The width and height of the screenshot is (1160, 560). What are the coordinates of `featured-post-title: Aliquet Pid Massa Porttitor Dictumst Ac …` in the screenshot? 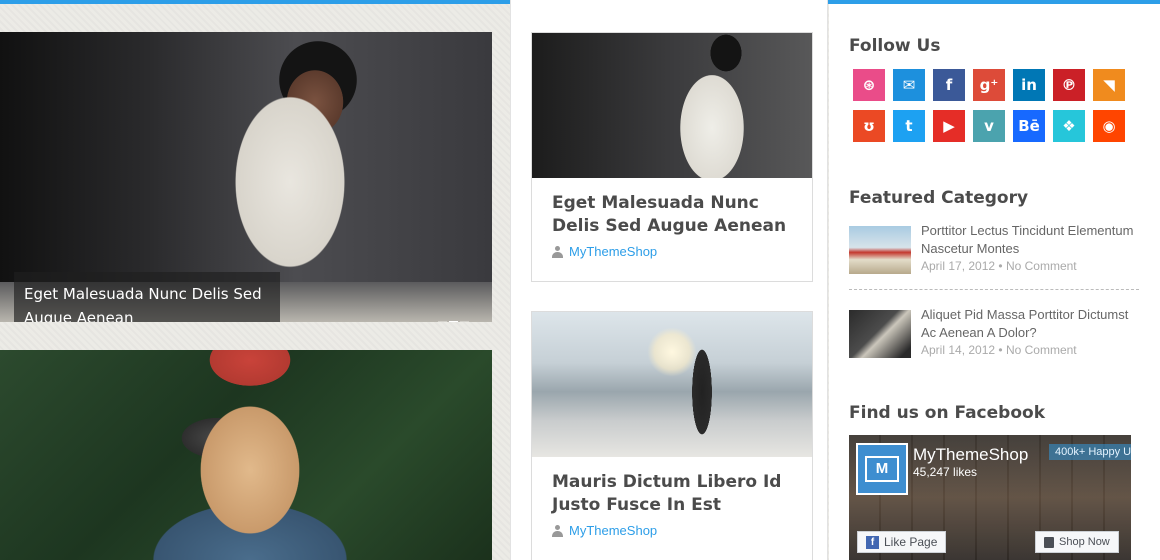 It's located at (1031, 324).